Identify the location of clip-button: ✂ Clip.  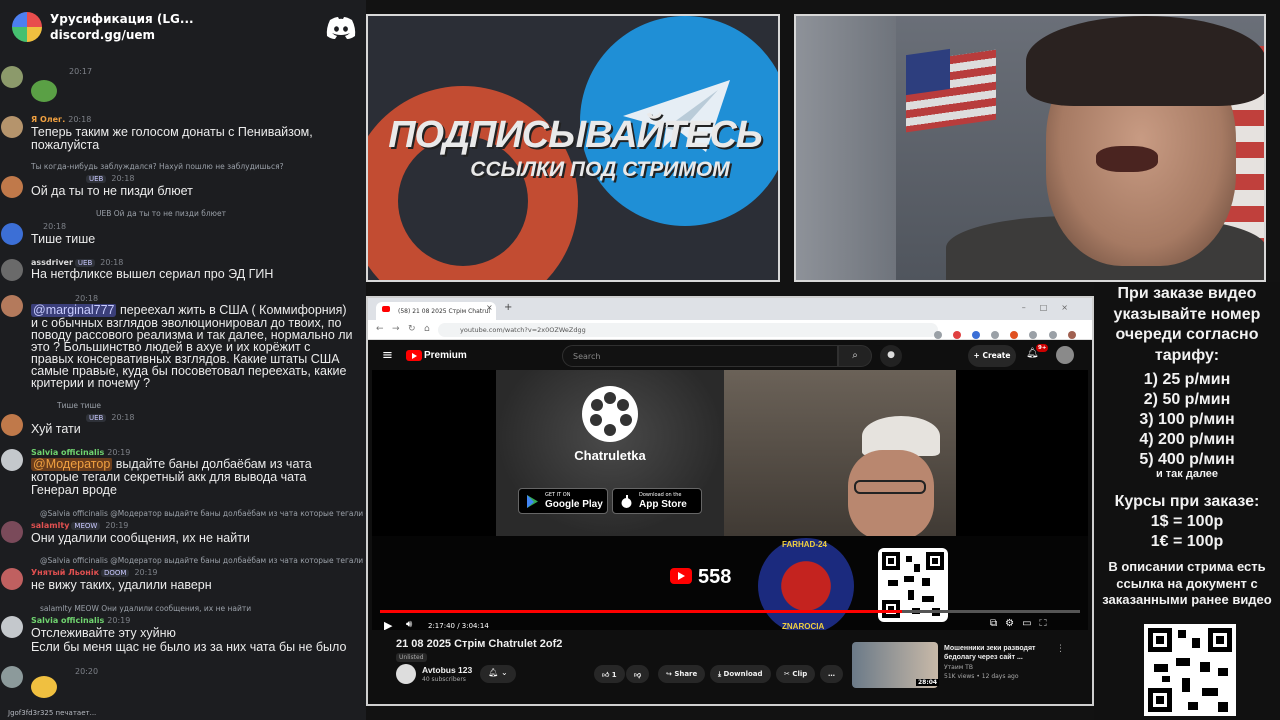
(796, 674).